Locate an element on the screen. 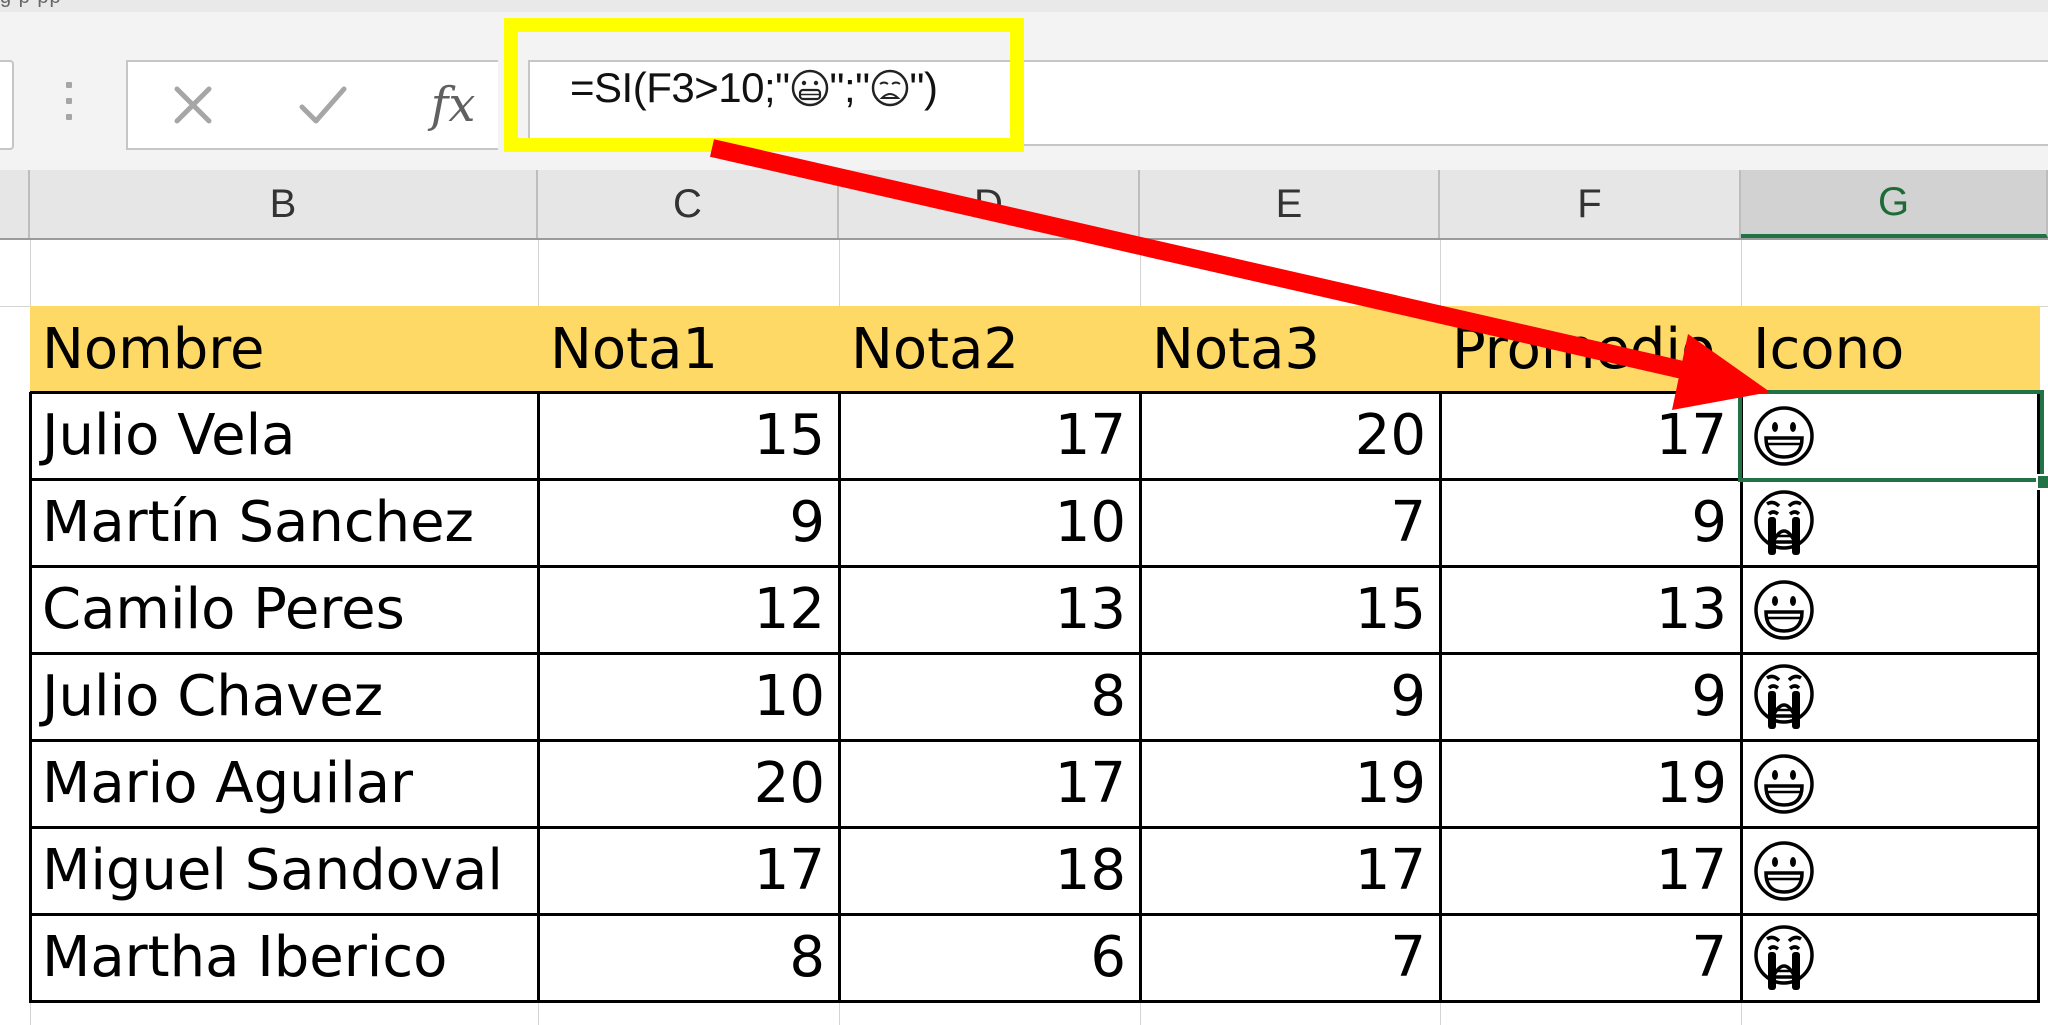 This screenshot has width=2048, height=1025. cell-nota1: 17 is located at coordinates (688, 870).